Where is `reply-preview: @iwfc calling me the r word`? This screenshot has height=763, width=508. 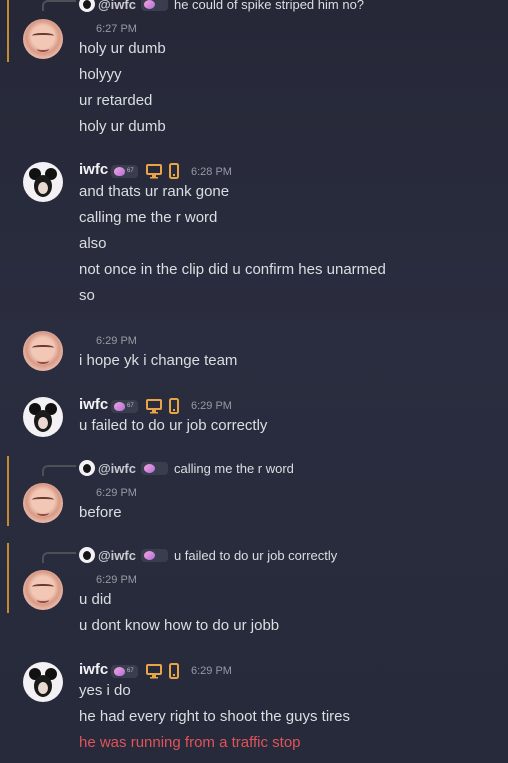 reply-preview: @iwfc calling me the r word is located at coordinates (186, 468).